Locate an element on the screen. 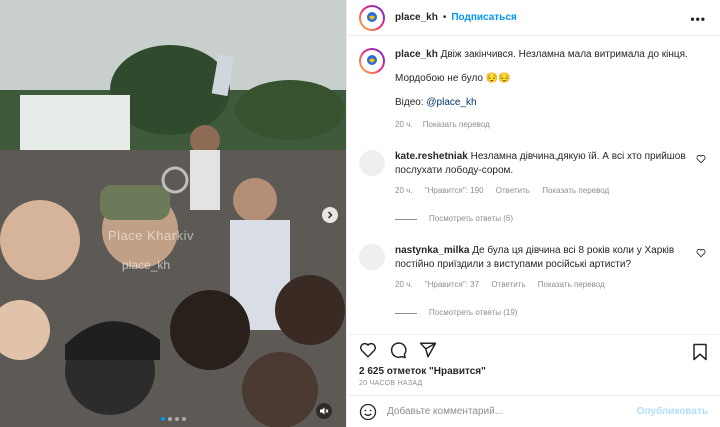 The image size is (720, 427). next-slide-button is located at coordinates (330, 215).